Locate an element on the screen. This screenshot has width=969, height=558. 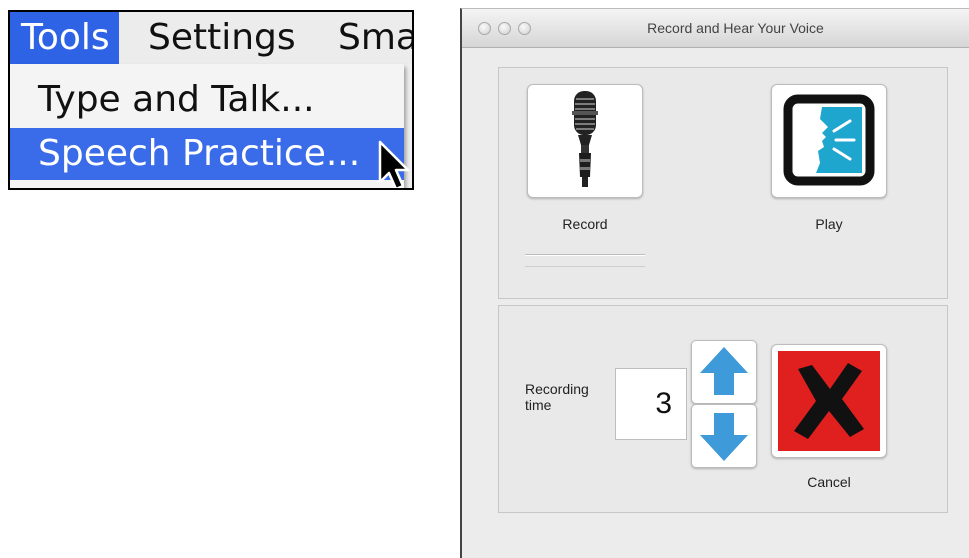
increase-time-button is located at coordinates (724, 372).